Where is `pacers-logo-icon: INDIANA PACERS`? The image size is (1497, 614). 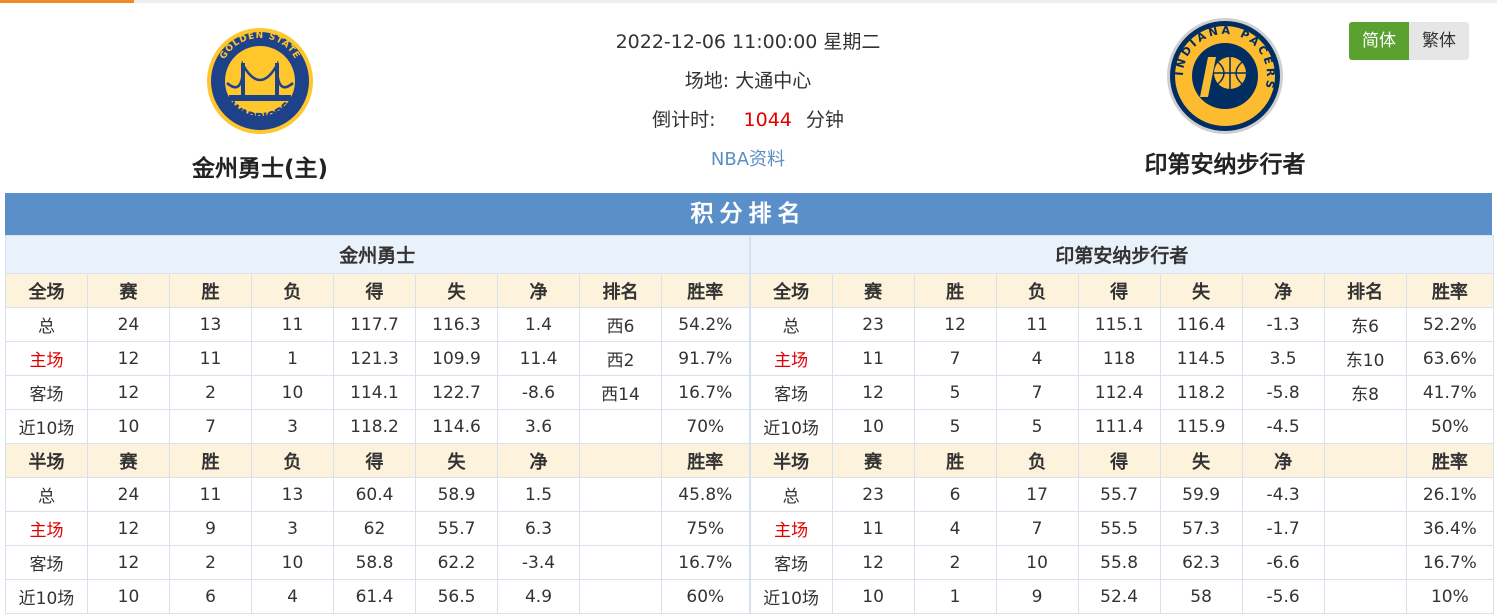
pacers-logo-icon: INDIANA PACERS is located at coordinates (1225, 76).